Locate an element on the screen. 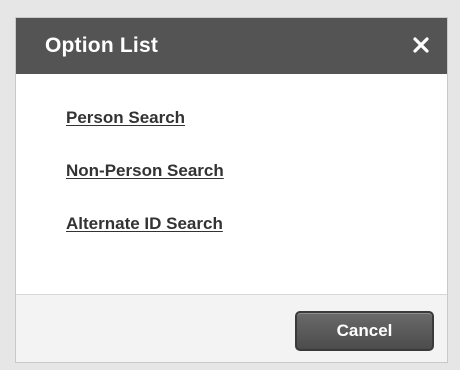 This screenshot has height=370, width=460. alternate-id-search-link: Alternate ID Search is located at coordinates (144, 223).